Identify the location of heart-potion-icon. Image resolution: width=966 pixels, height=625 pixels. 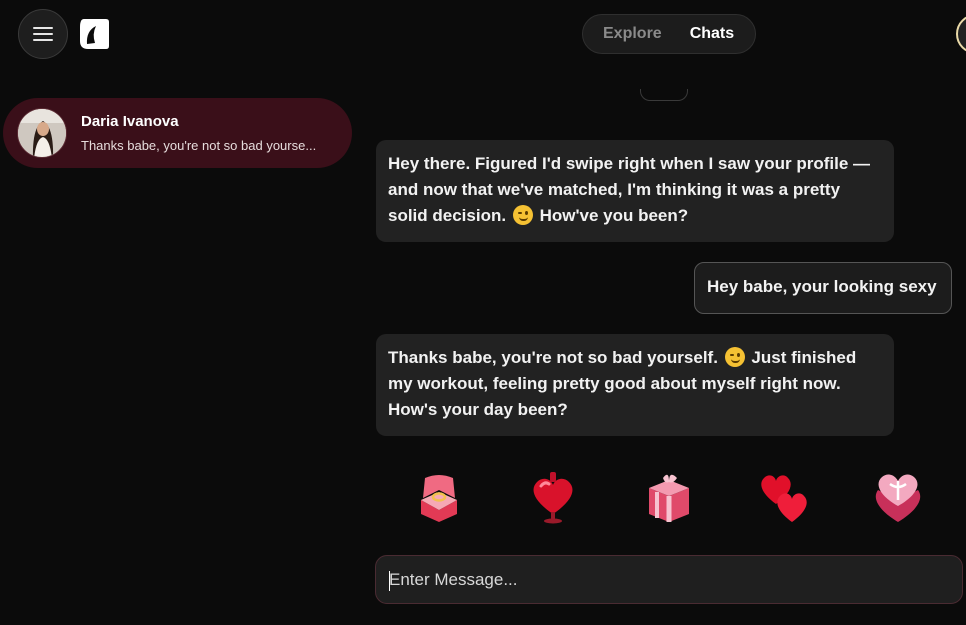
(553, 497).